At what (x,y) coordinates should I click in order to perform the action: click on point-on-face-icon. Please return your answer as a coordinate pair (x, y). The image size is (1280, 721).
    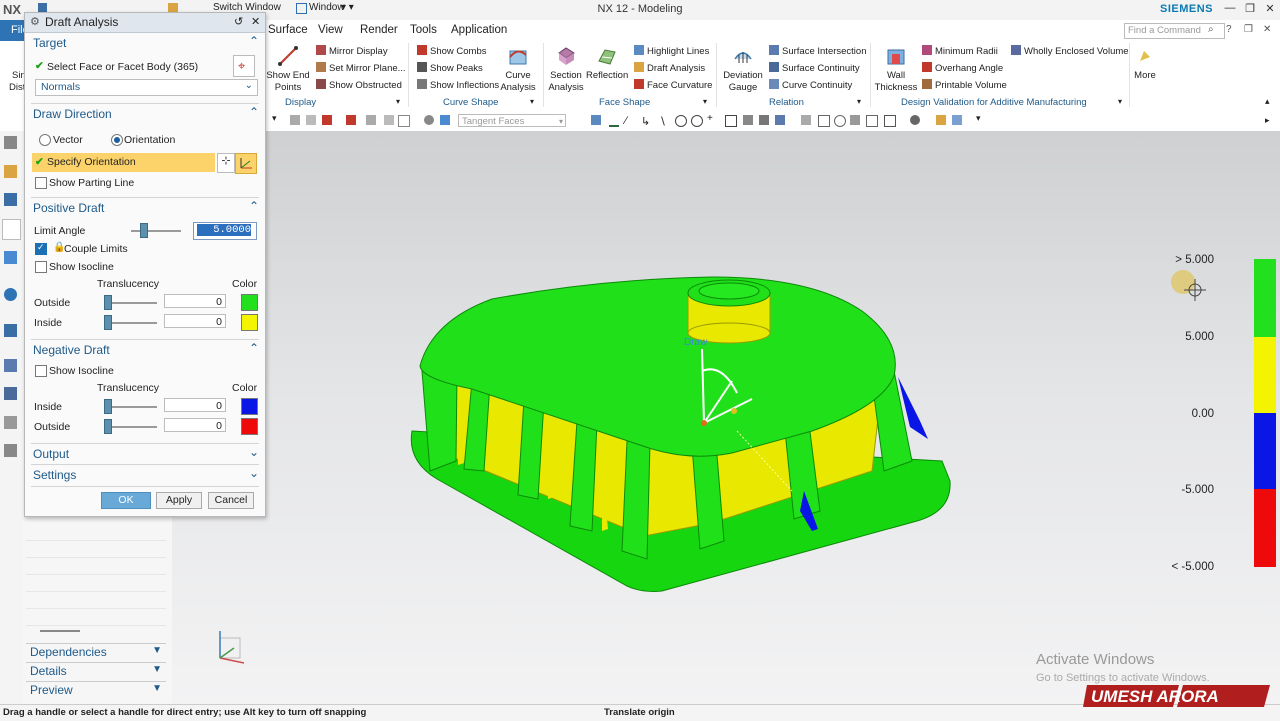
    Looking at the image, I should click on (748, 120).